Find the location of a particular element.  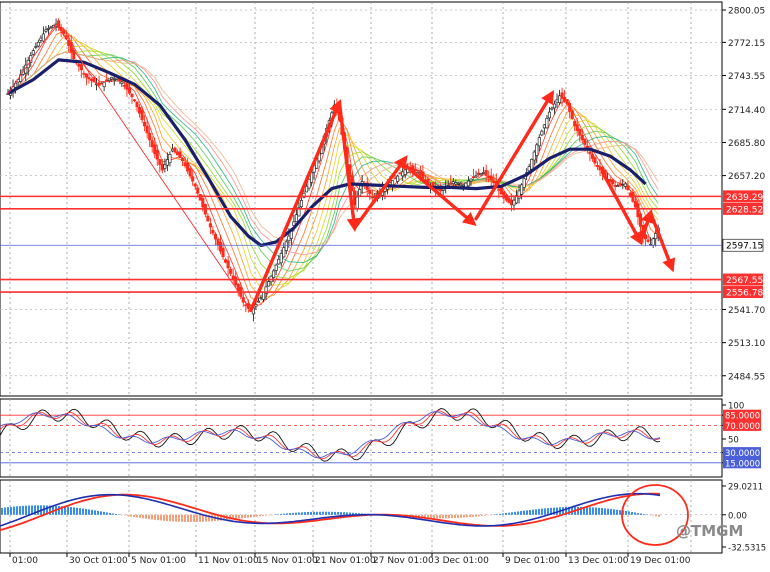

price-tick-label: 2484.55 is located at coordinates (746, 377).